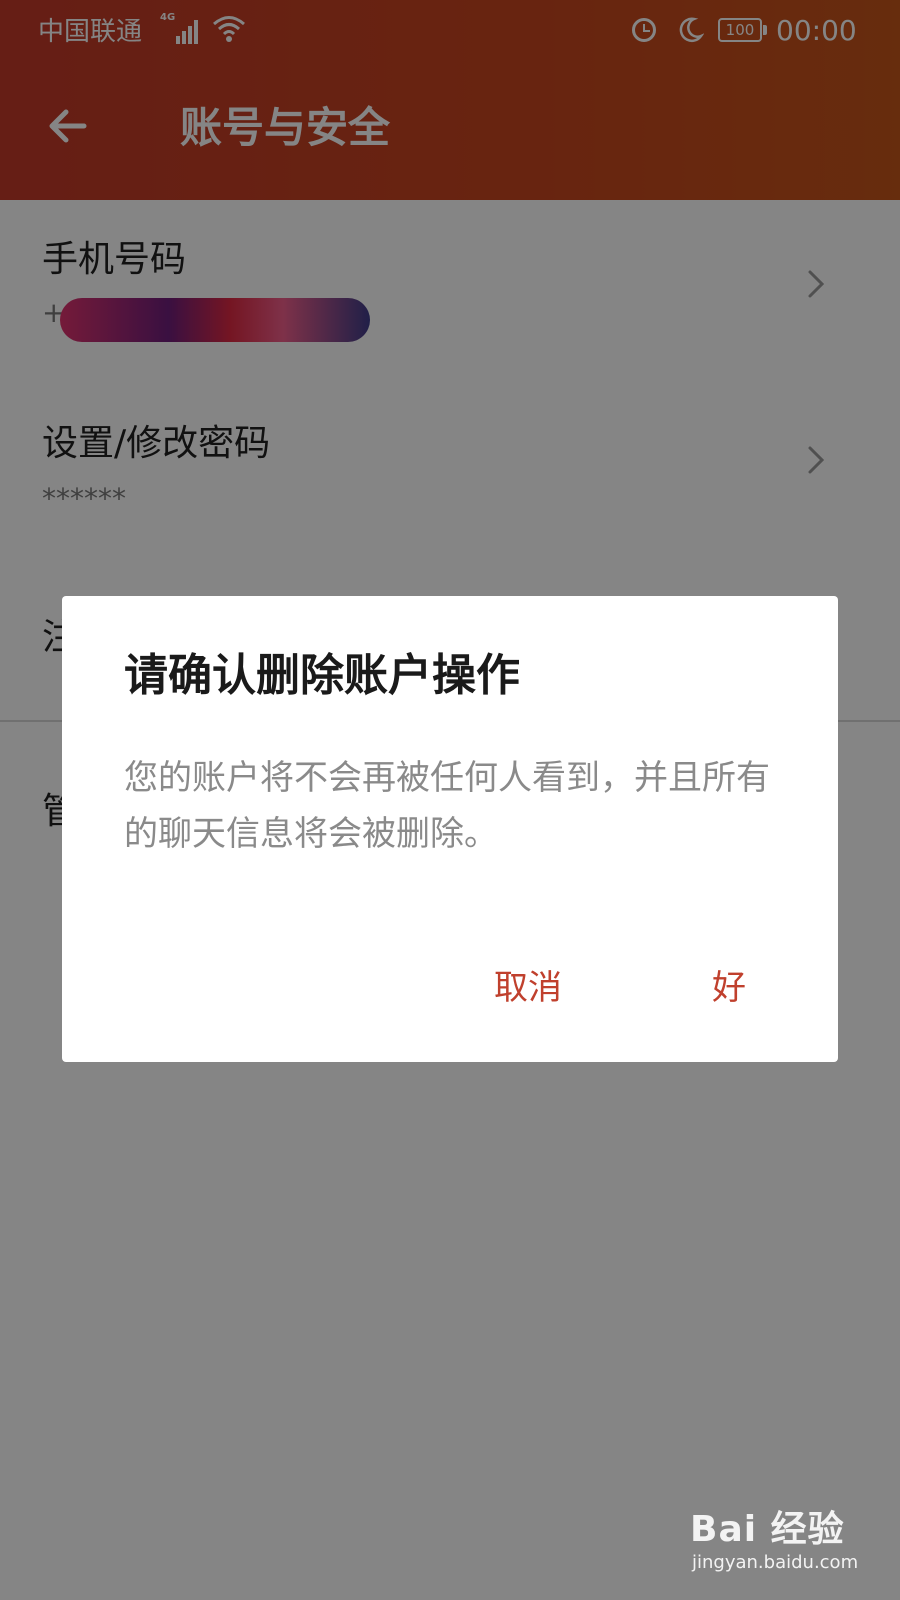 This screenshot has height=1600, width=900. Describe the element at coordinates (528, 988) in the screenshot. I see `cancel-button: 取消` at that location.